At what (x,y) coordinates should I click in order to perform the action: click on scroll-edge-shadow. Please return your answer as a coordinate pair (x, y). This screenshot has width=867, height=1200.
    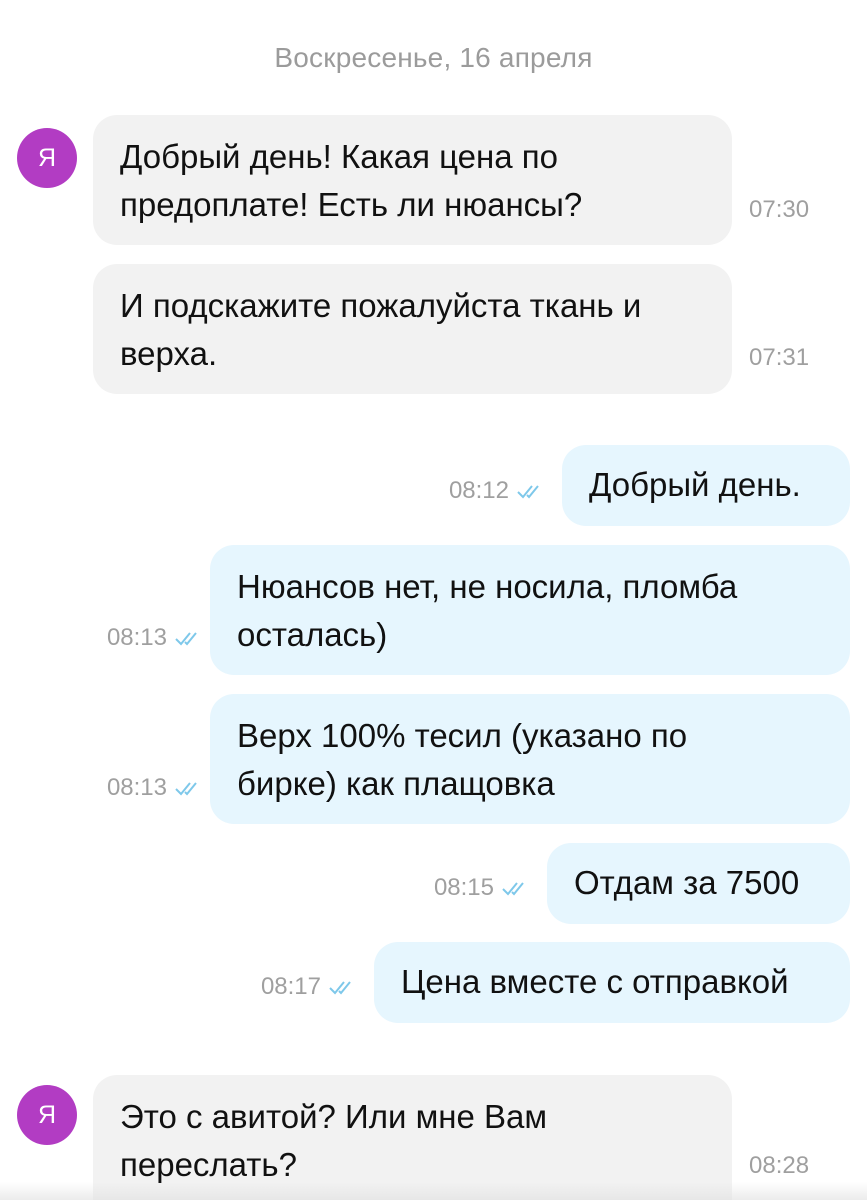
    Looking at the image, I should click on (433, 1191).